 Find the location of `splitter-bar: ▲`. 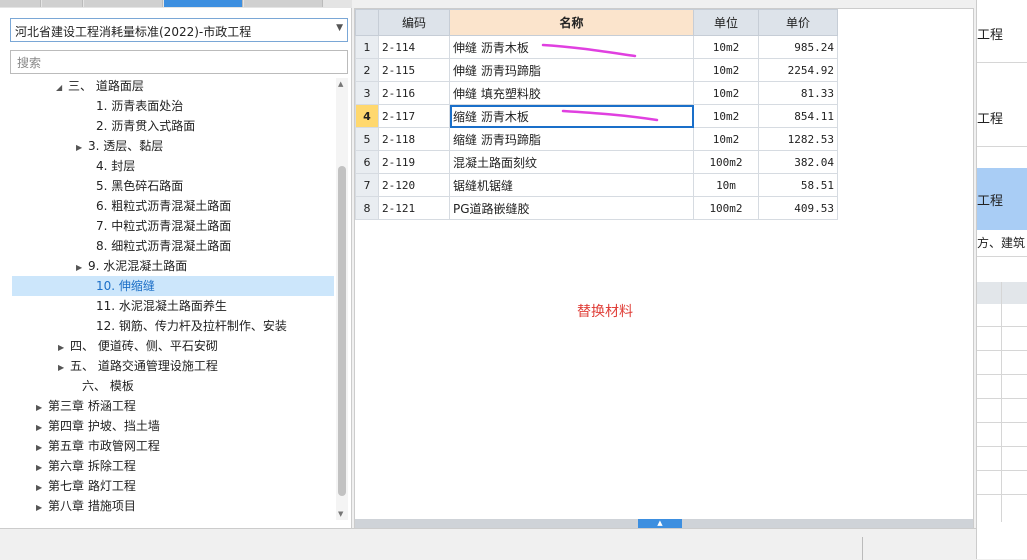

splitter-bar: ▲ is located at coordinates (664, 523).